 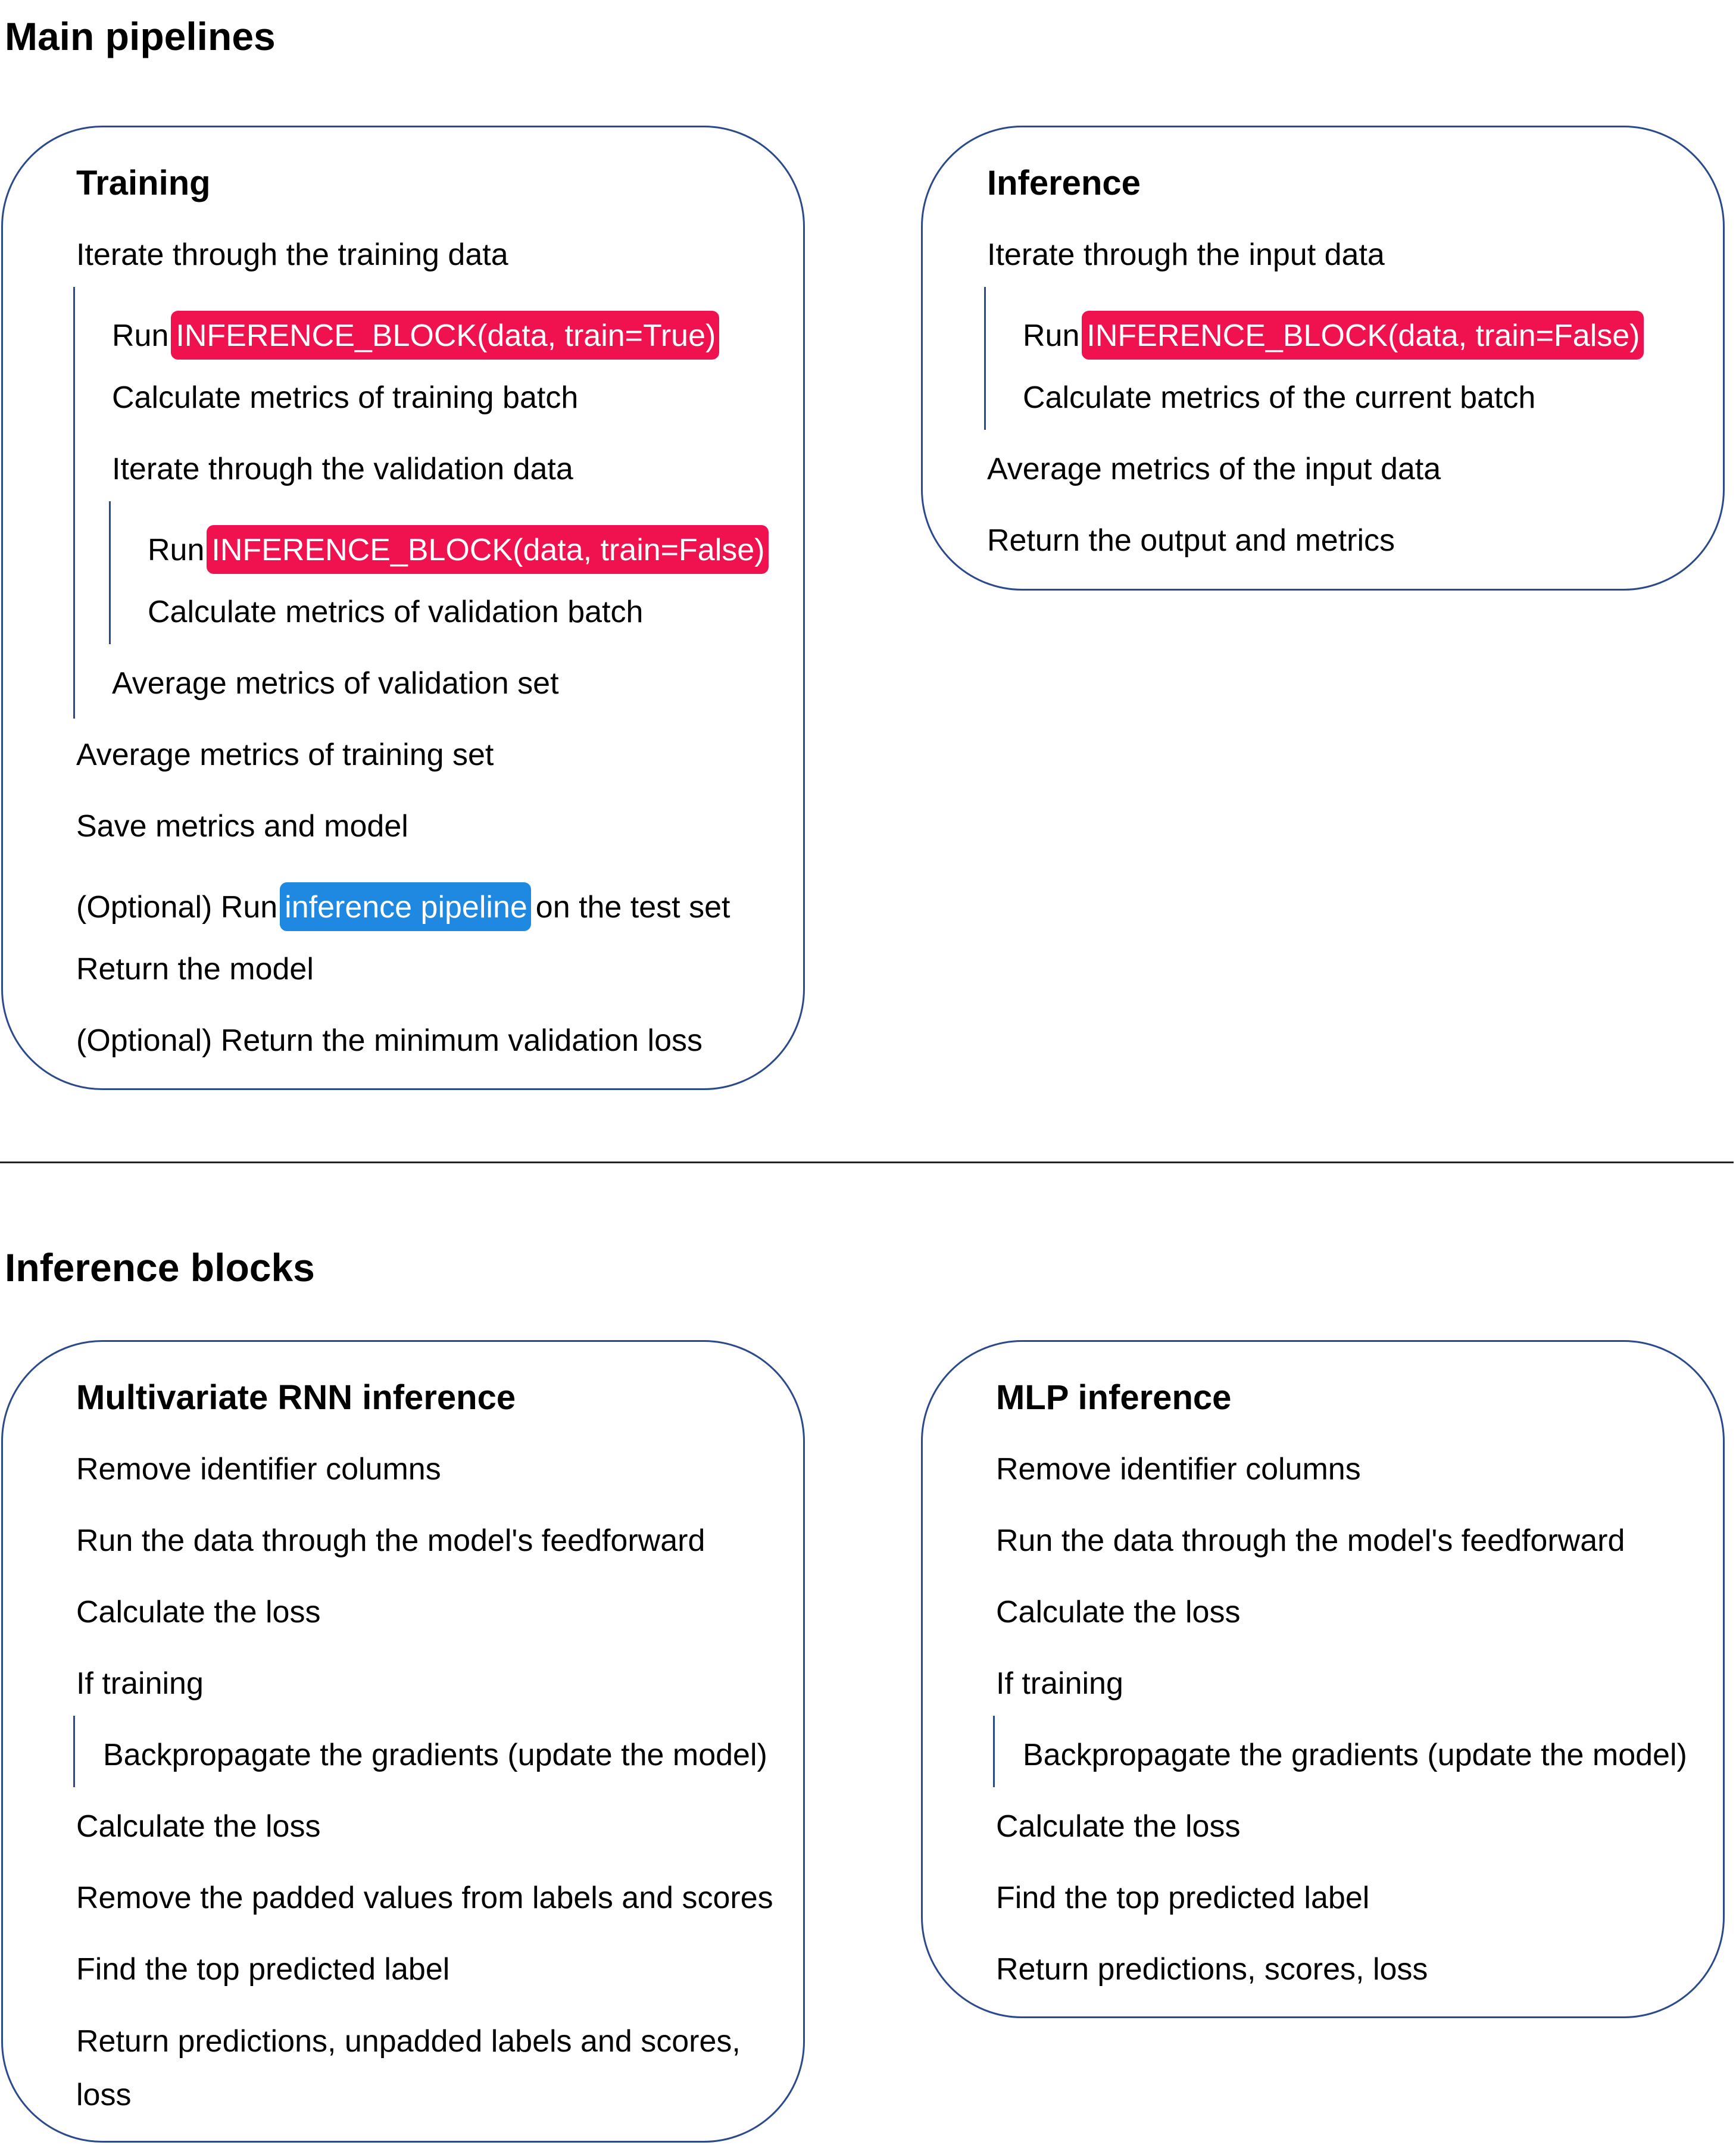 I want to click on run-inference-block-train: Run INFERENCE_BLOCK(data, train=True), so click(x=416, y=336).